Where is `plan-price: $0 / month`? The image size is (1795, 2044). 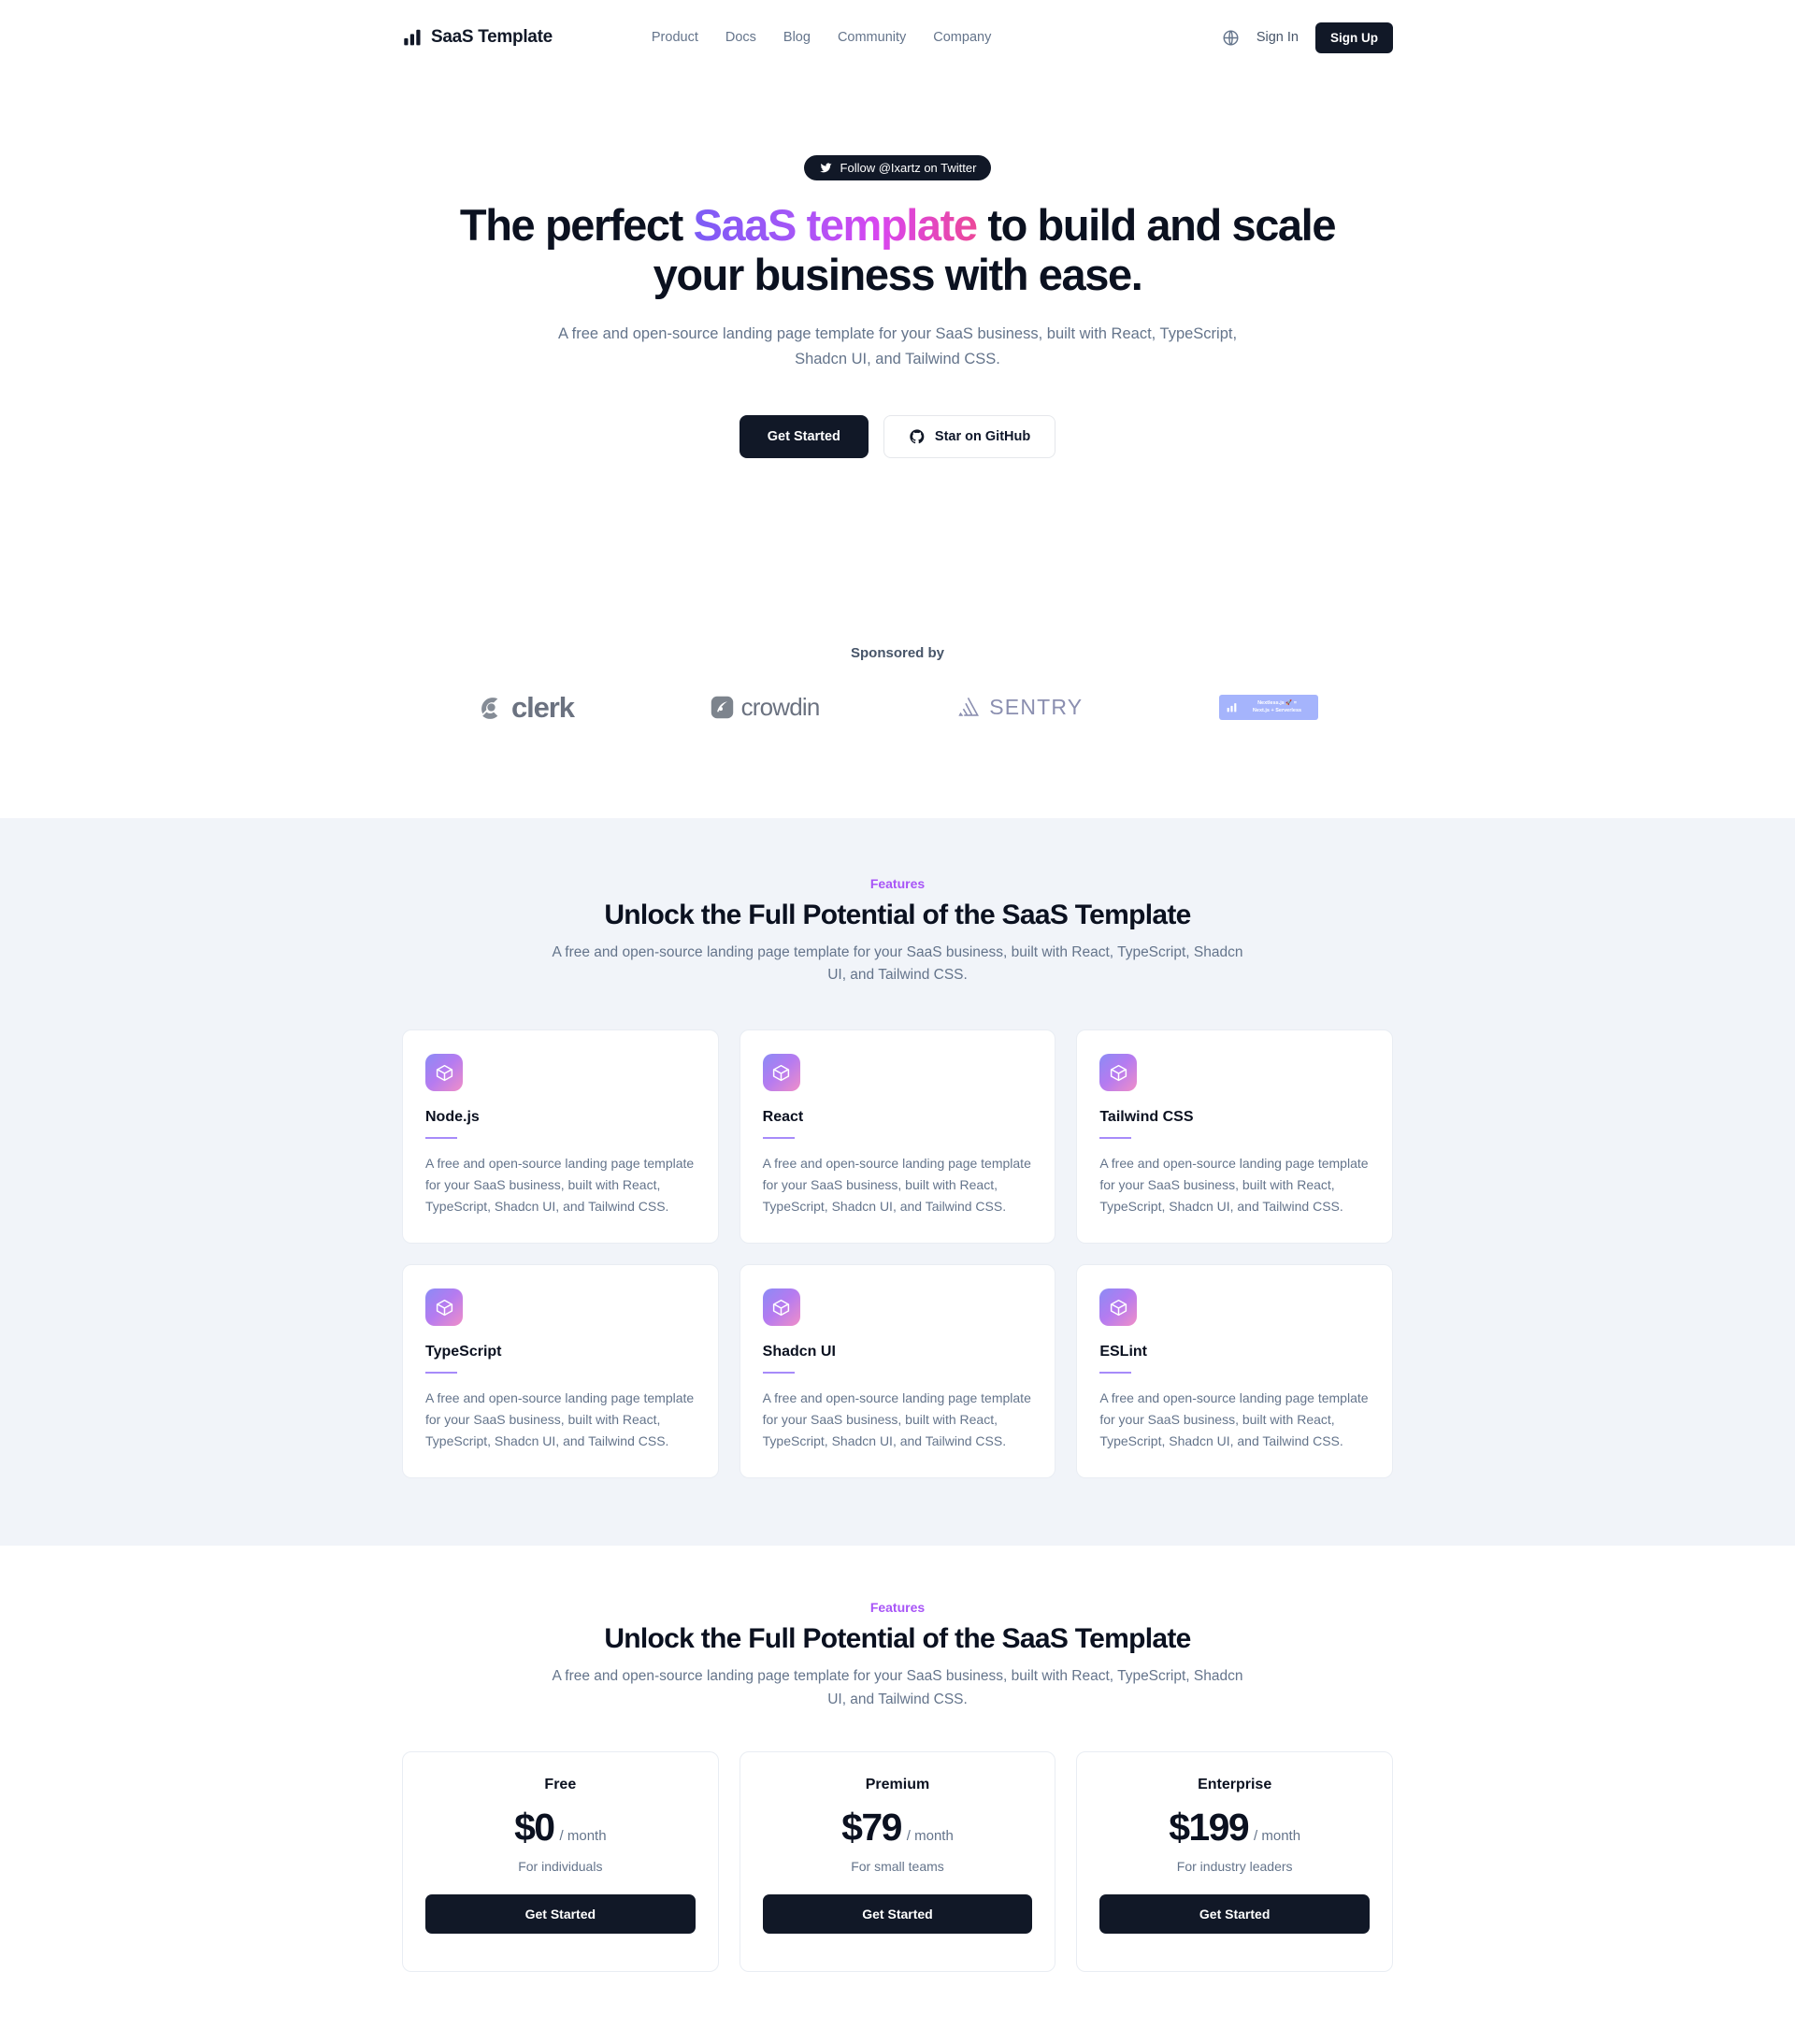 plan-price: $0 / month is located at coordinates (560, 1828).